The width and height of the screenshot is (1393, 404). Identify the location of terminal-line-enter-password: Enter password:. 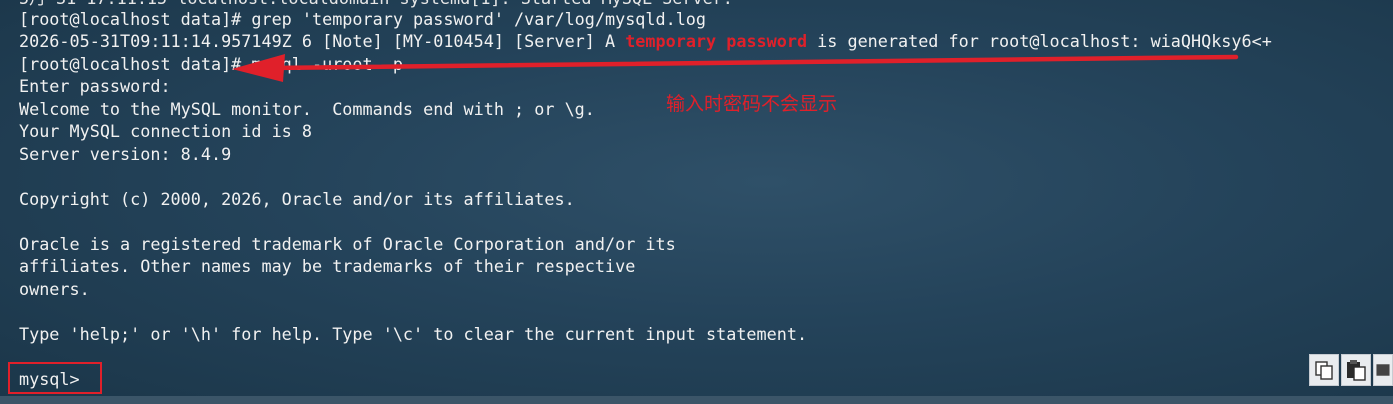
(95, 86).